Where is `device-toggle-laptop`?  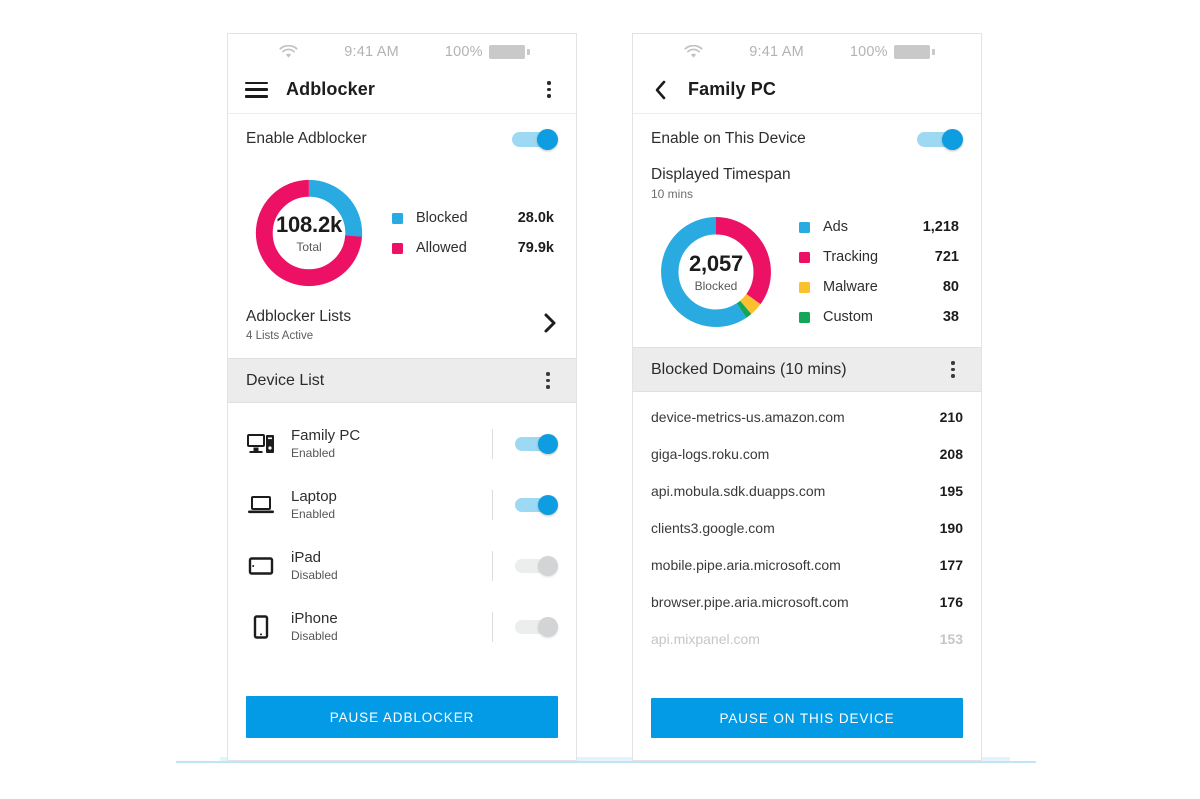 device-toggle-laptop is located at coordinates (536, 505).